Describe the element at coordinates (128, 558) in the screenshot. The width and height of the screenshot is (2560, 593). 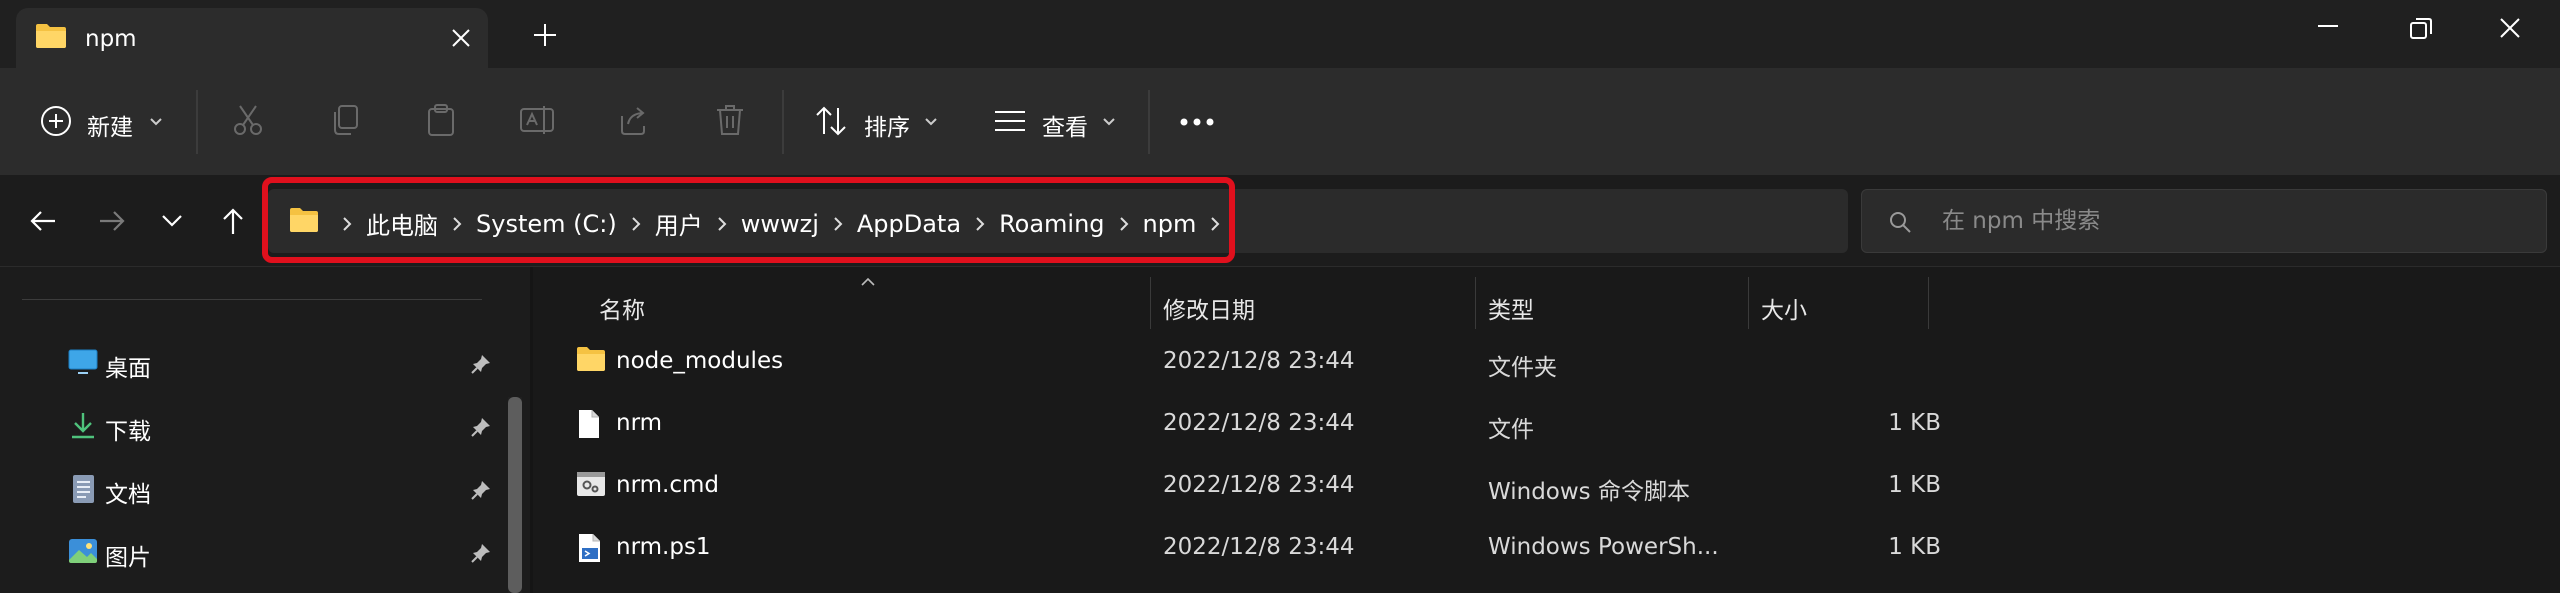
I see `sidebar-item-label: 图片` at that location.